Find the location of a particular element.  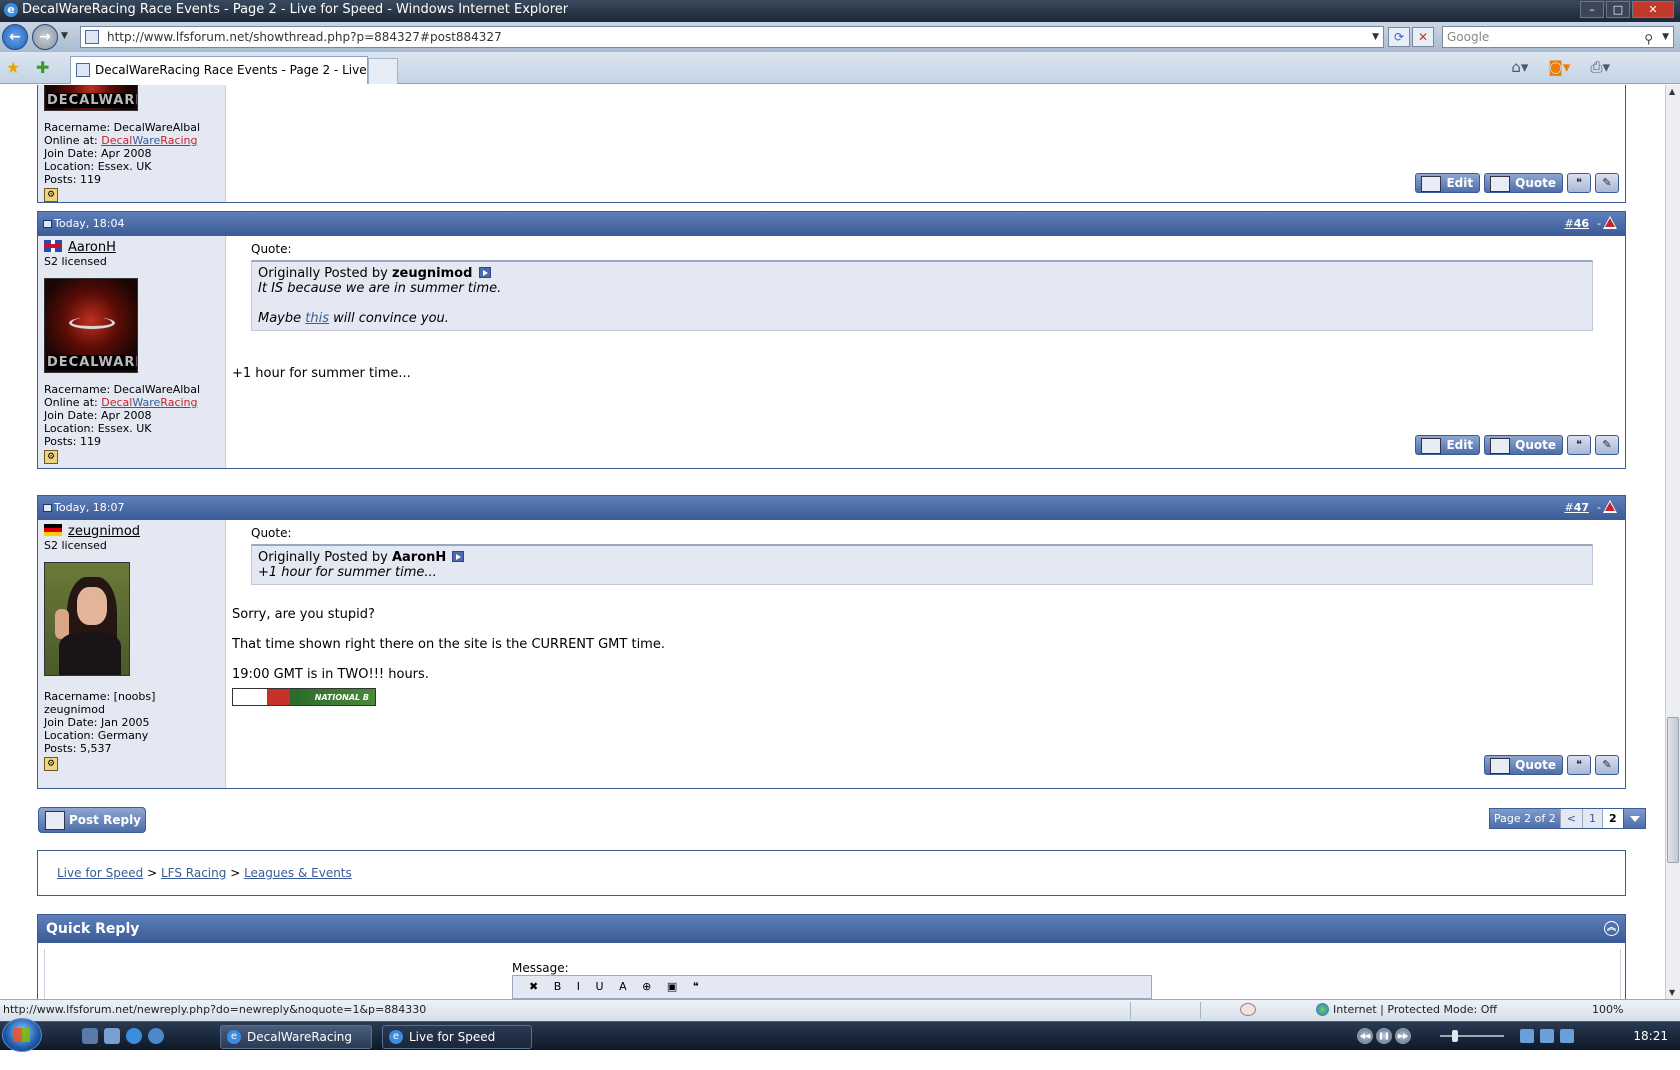

scrollbar-thumb is located at coordinates (1673, 790).